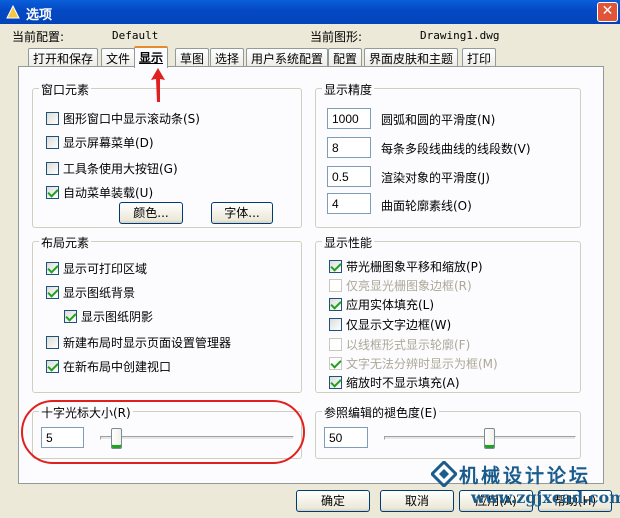  What do you see at coordinates (399, 344) in the screenshot?
I see `wireframe-silhouette-checkbox: 以线框形式显示轮廓(F)` at bounding box center [399, 344].